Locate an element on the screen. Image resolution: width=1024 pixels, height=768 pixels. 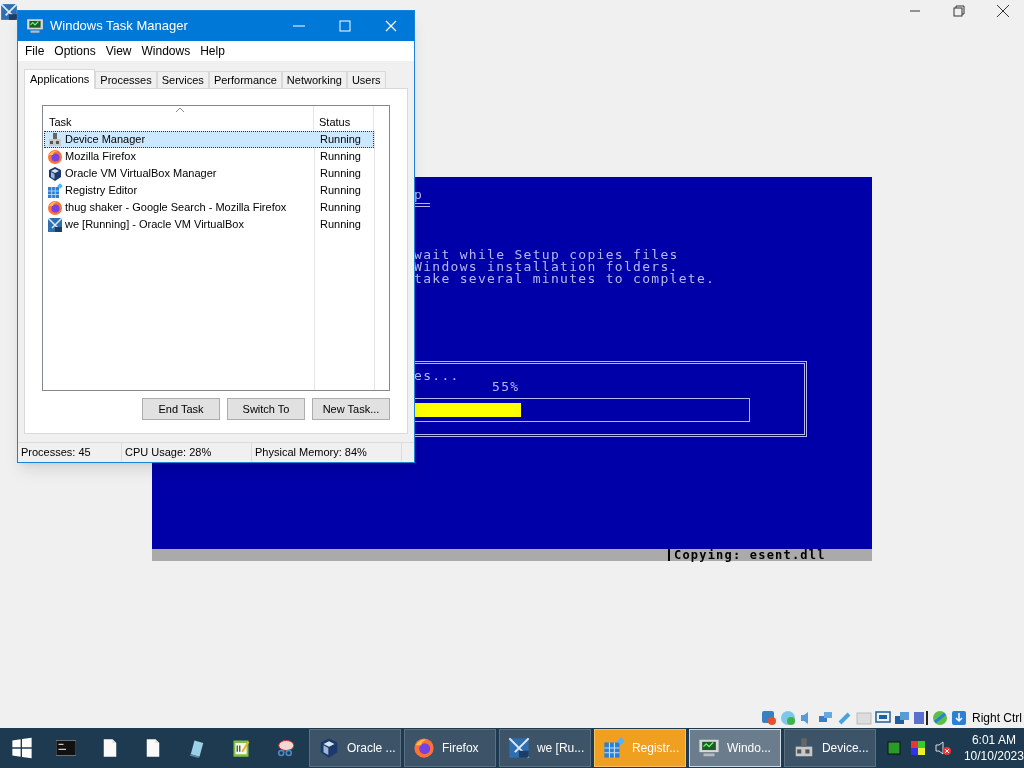
tab: Users is located at coordinates (366, 79).